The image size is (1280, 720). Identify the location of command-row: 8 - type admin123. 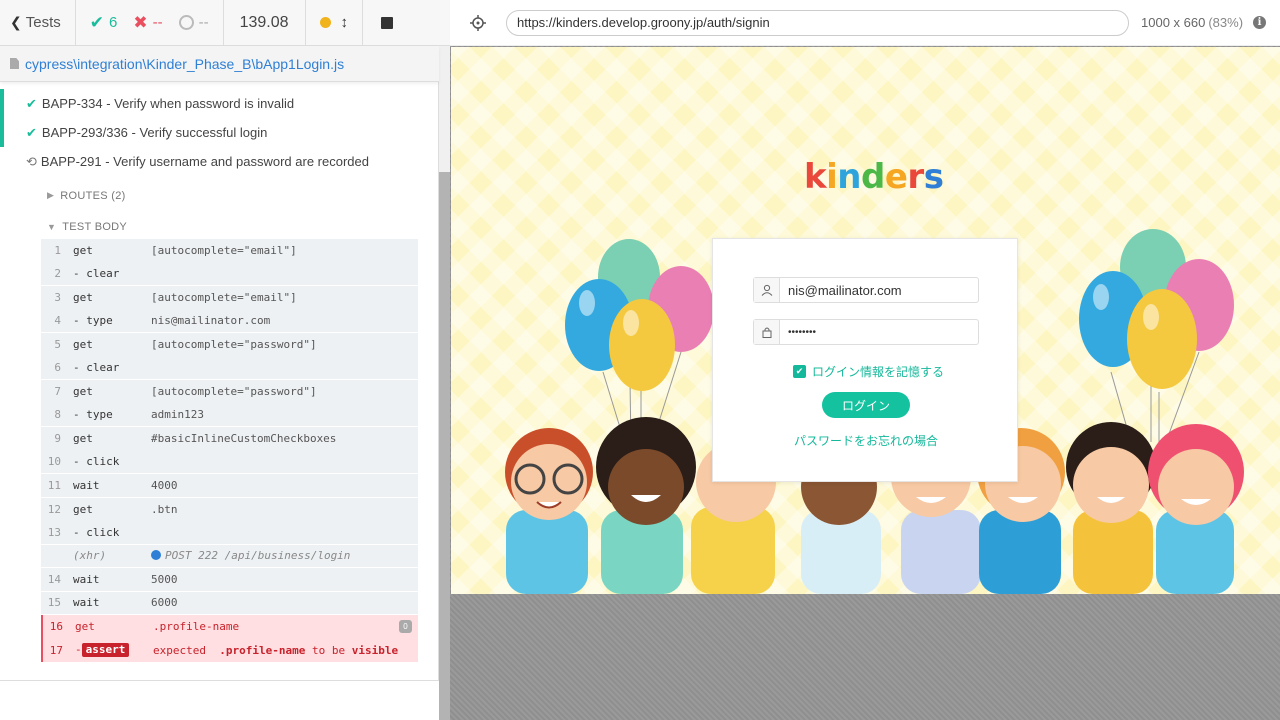
(229, 415).